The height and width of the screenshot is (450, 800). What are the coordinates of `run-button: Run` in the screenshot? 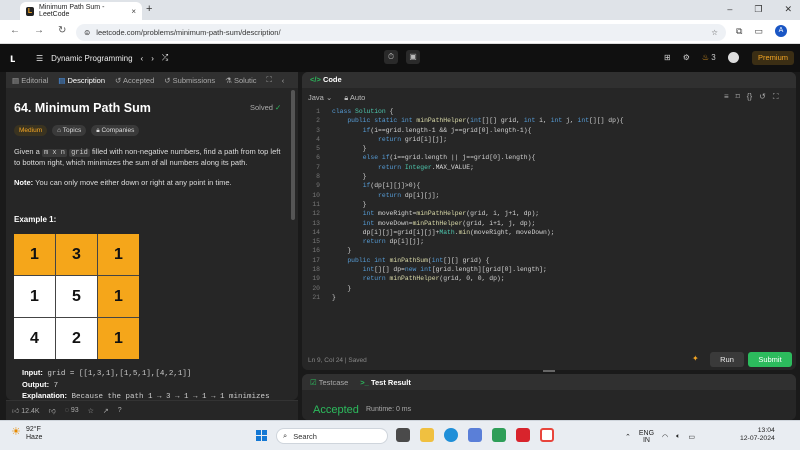 It's located at (727, 359).